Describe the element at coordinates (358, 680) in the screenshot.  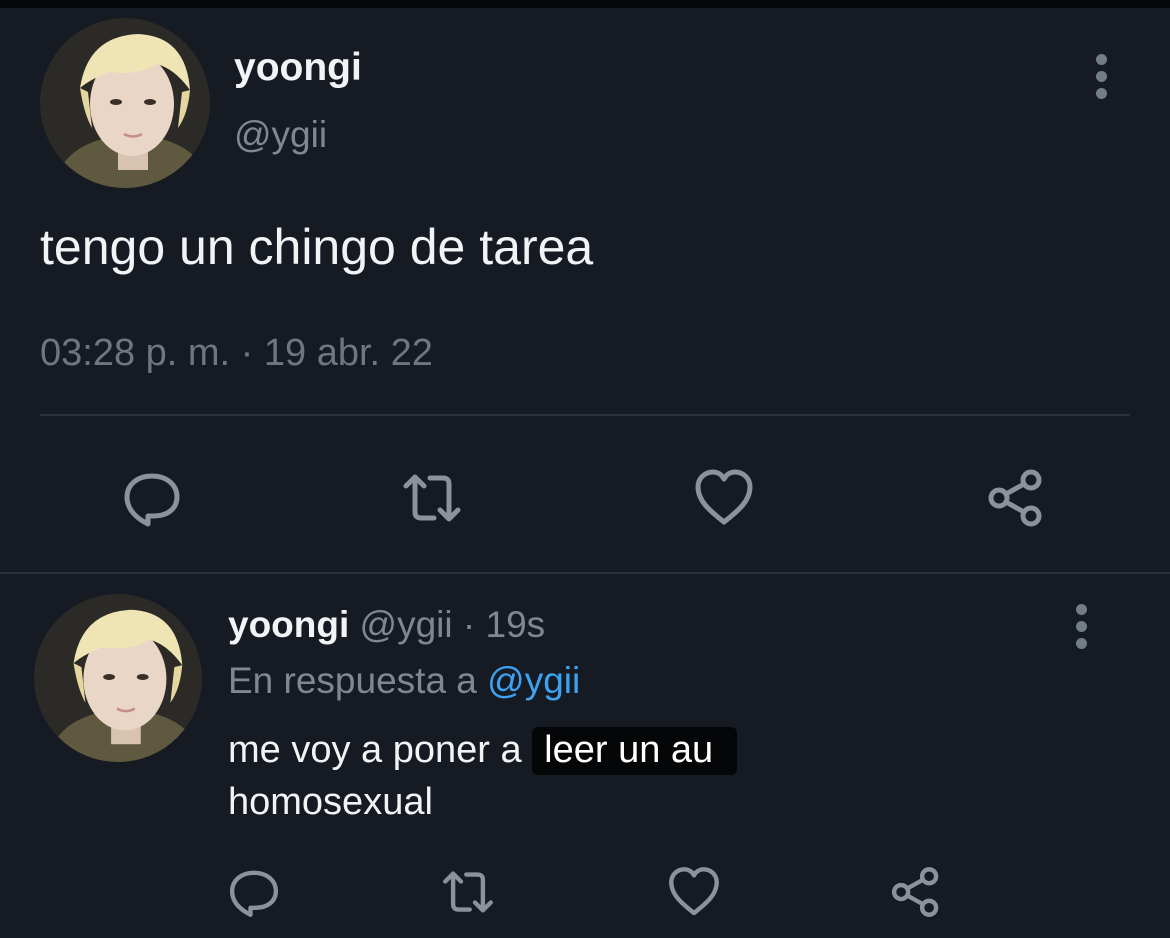
I see `reply-prefix: En respuesta a` at that location.